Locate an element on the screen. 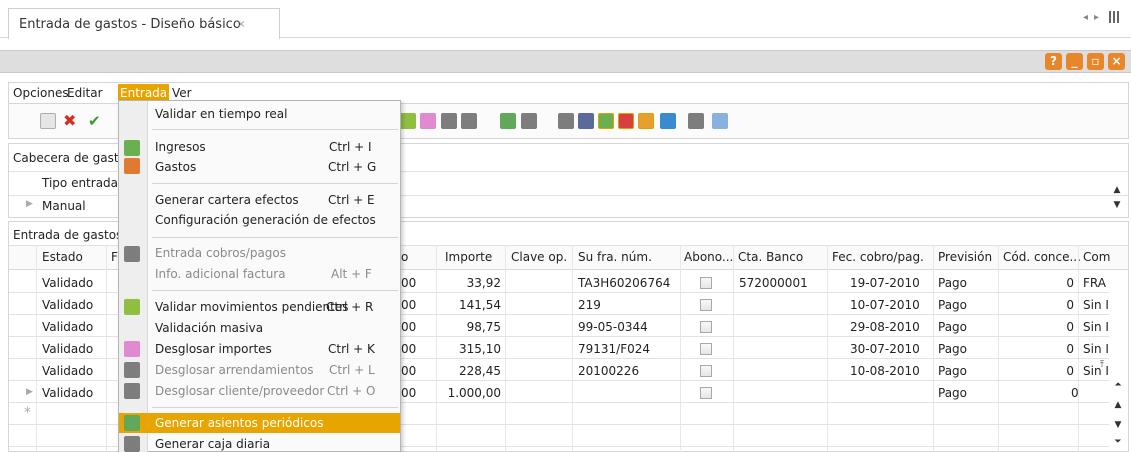 The height and width of the screenshot is (452, 1131). grid-delete-icon is located at coordinates (626, 121).